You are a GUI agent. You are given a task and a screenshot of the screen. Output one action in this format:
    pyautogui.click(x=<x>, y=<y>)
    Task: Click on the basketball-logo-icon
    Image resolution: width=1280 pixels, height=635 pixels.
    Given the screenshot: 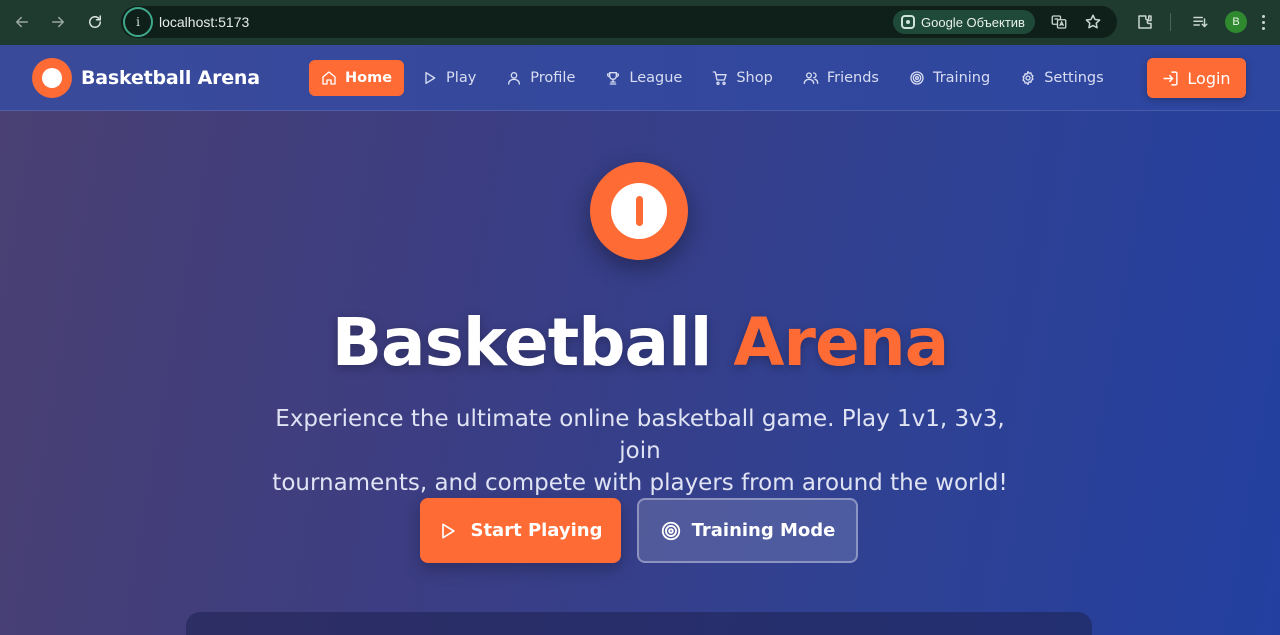 What is the action you would take?
    pyautogui.click(x=52, y=78)
    